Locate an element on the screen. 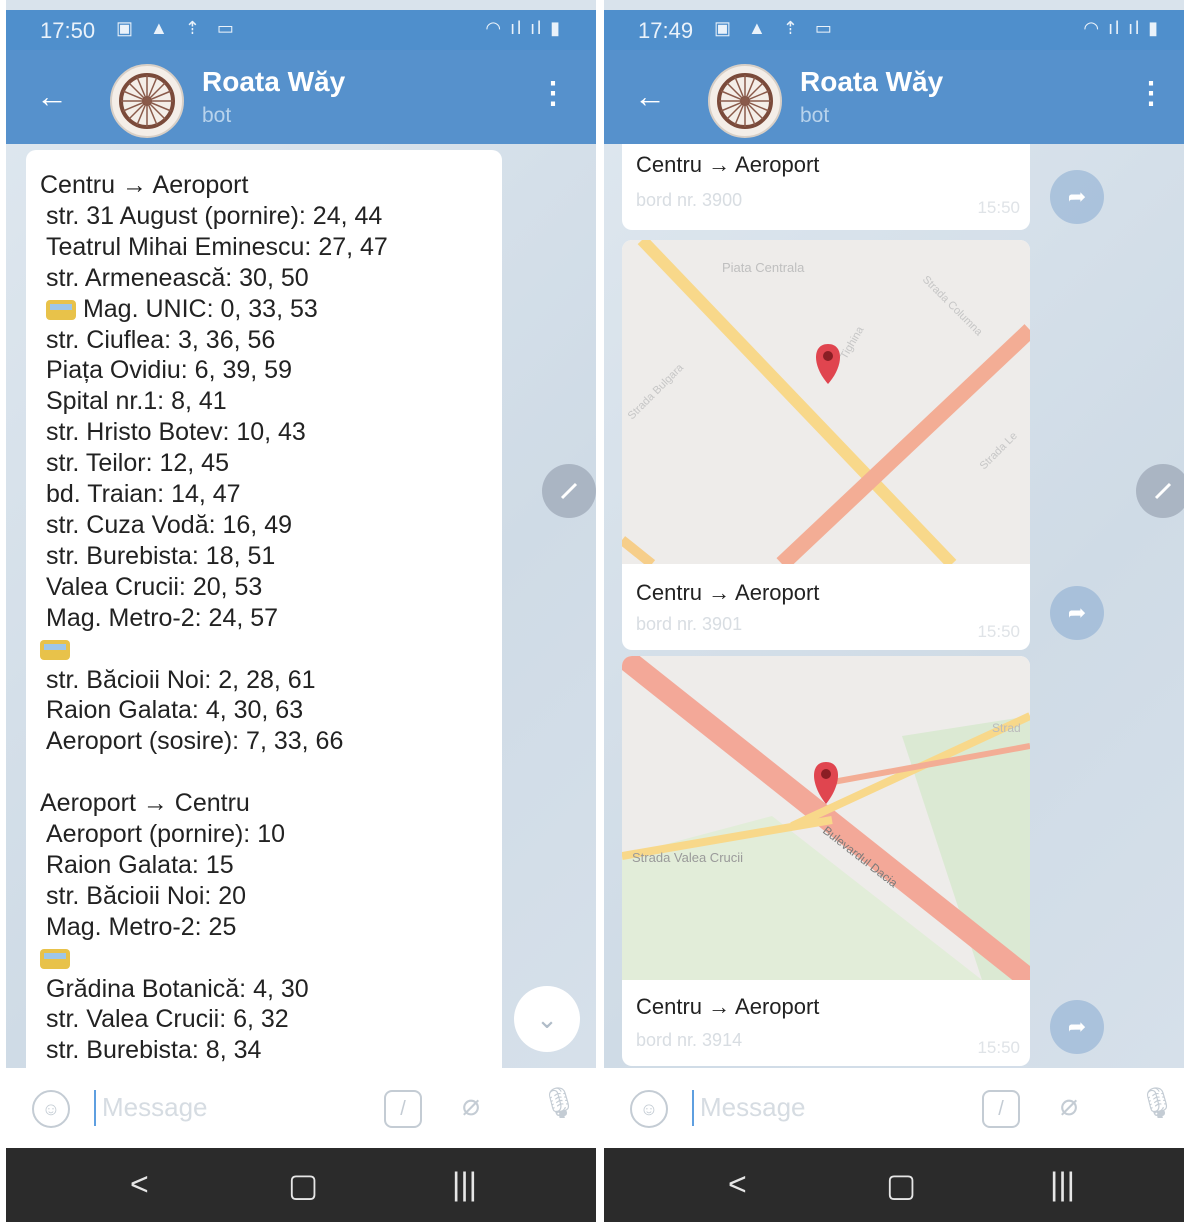 The height and width of the screenshot is (1222, 1184). message-line-text: Raion Galata: 4, 30, 63 is located at coordinates (175, 710).